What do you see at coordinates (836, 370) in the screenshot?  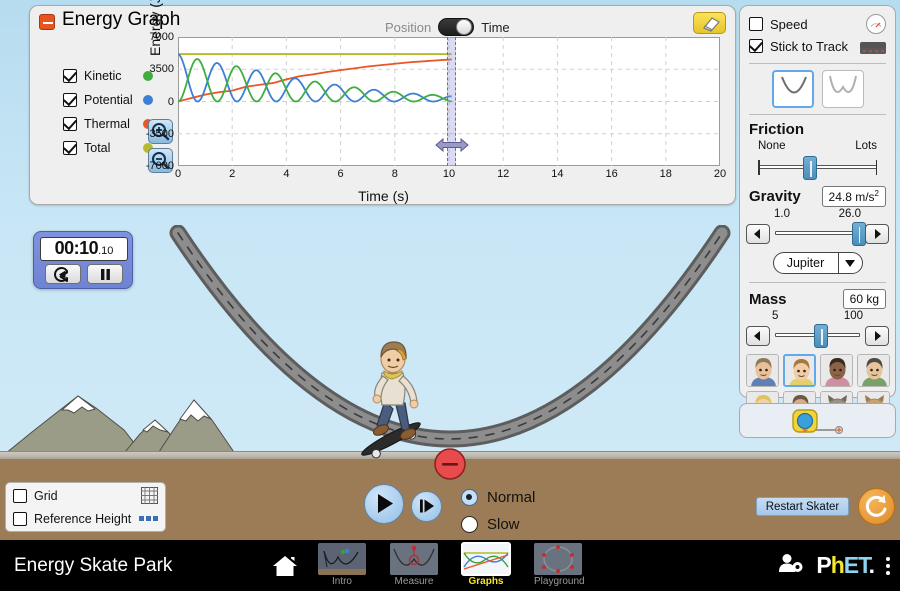 I see `character-3-button` at bounding box center [836, 370].